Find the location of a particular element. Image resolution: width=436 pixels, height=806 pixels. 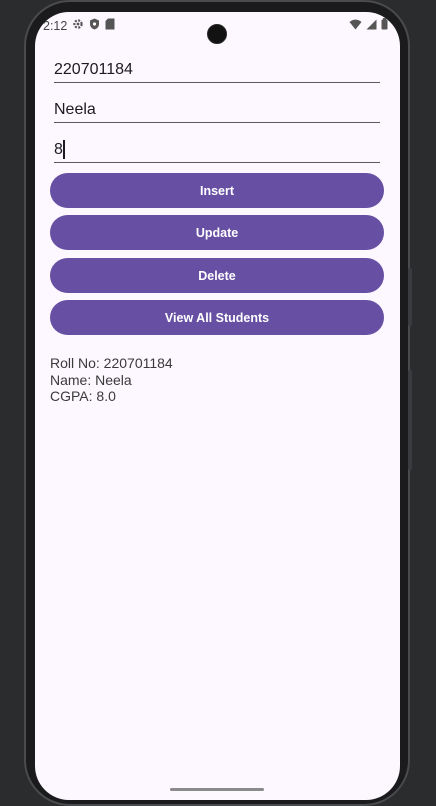

shield-icon is located at coordinates (94, 25).